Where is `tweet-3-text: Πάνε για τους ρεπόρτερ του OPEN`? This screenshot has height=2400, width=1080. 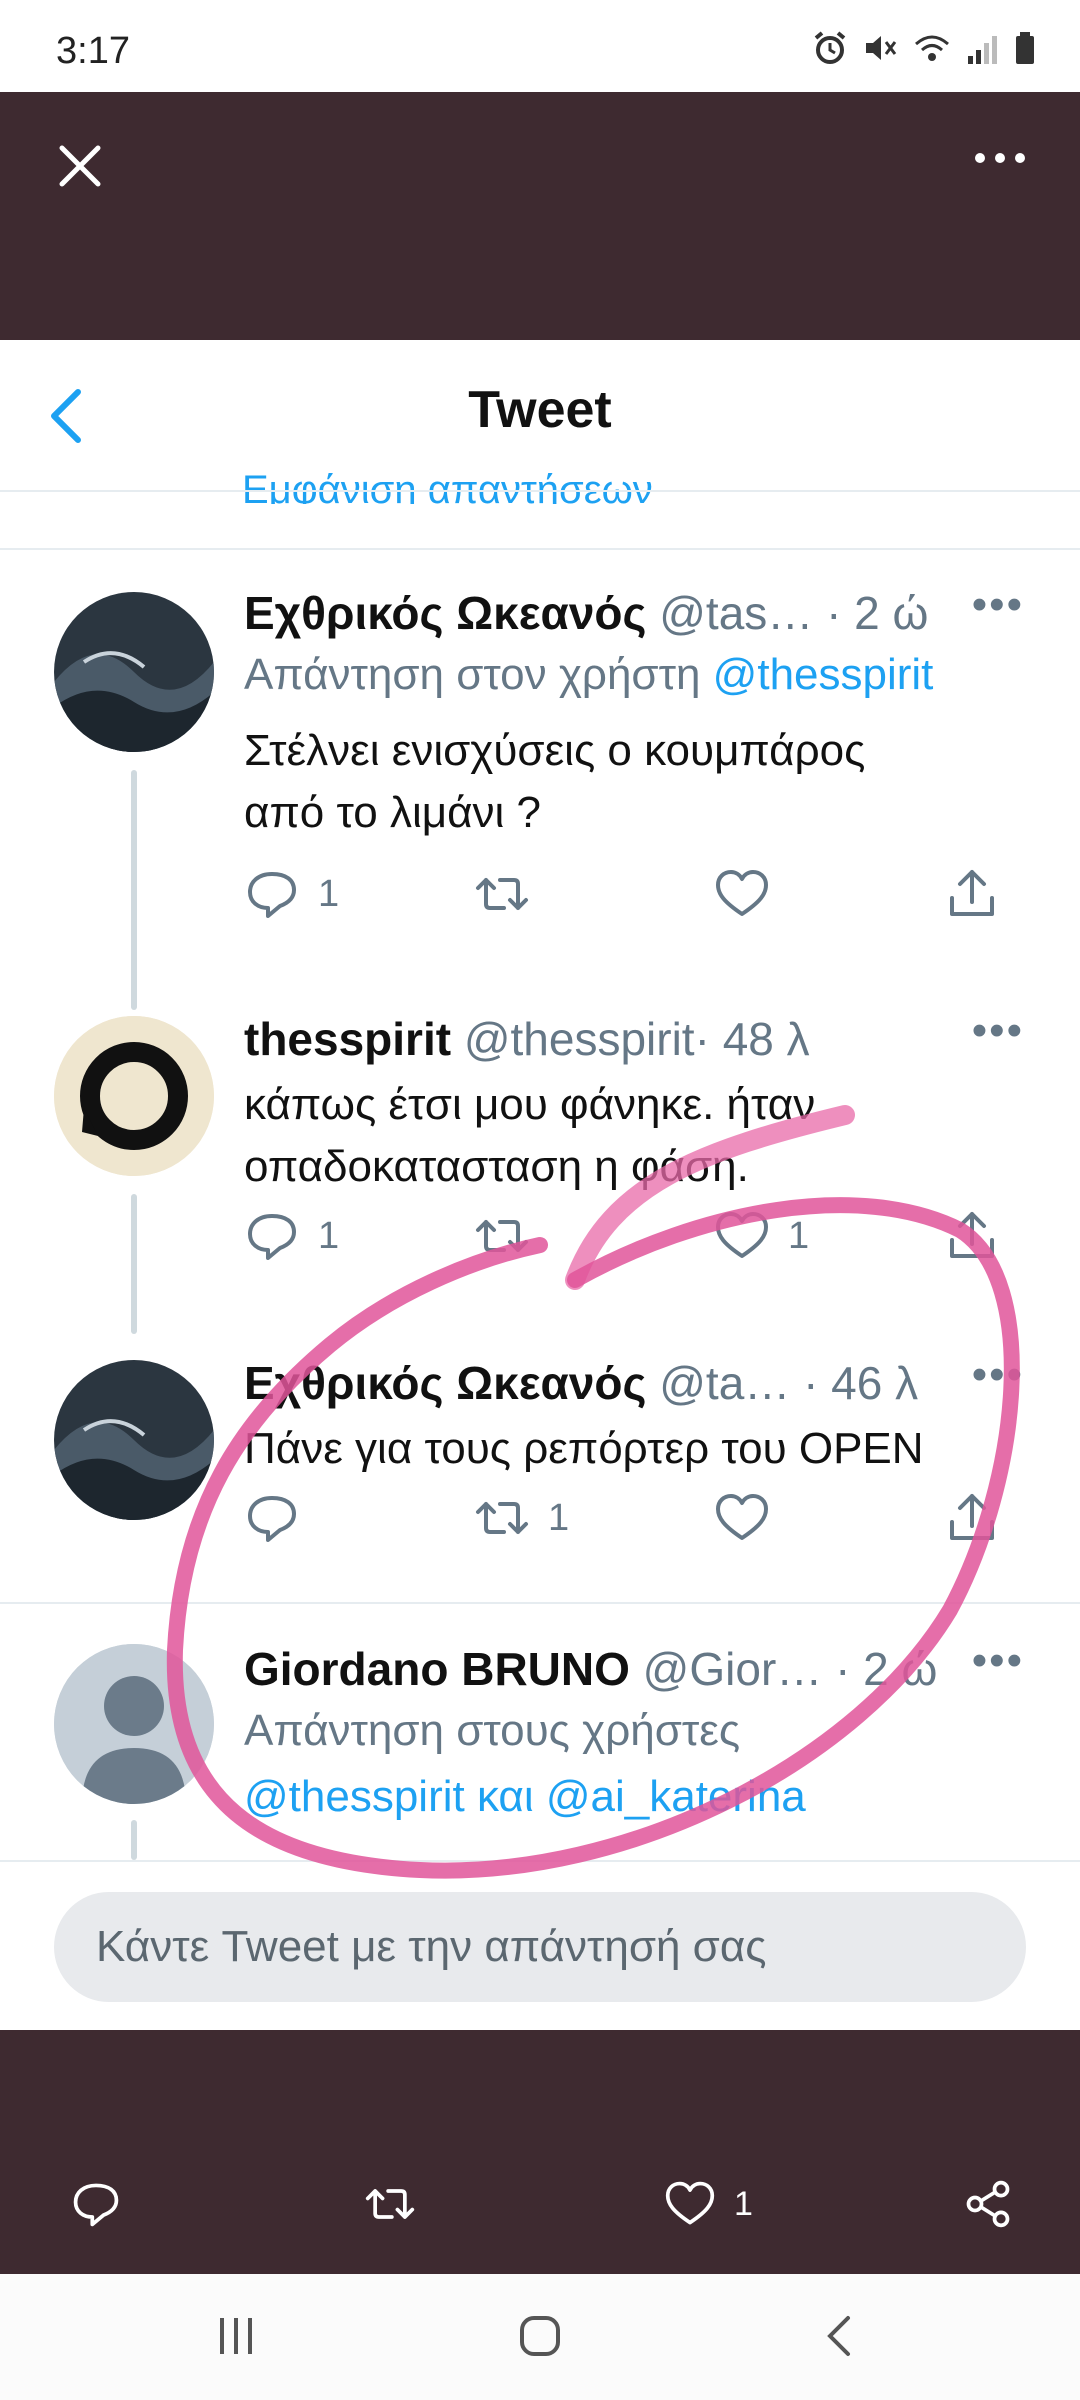 tweet-3-text: Πάνε για τους ρεπόρτερ του OPEN is located at coordinates (634, 1449).